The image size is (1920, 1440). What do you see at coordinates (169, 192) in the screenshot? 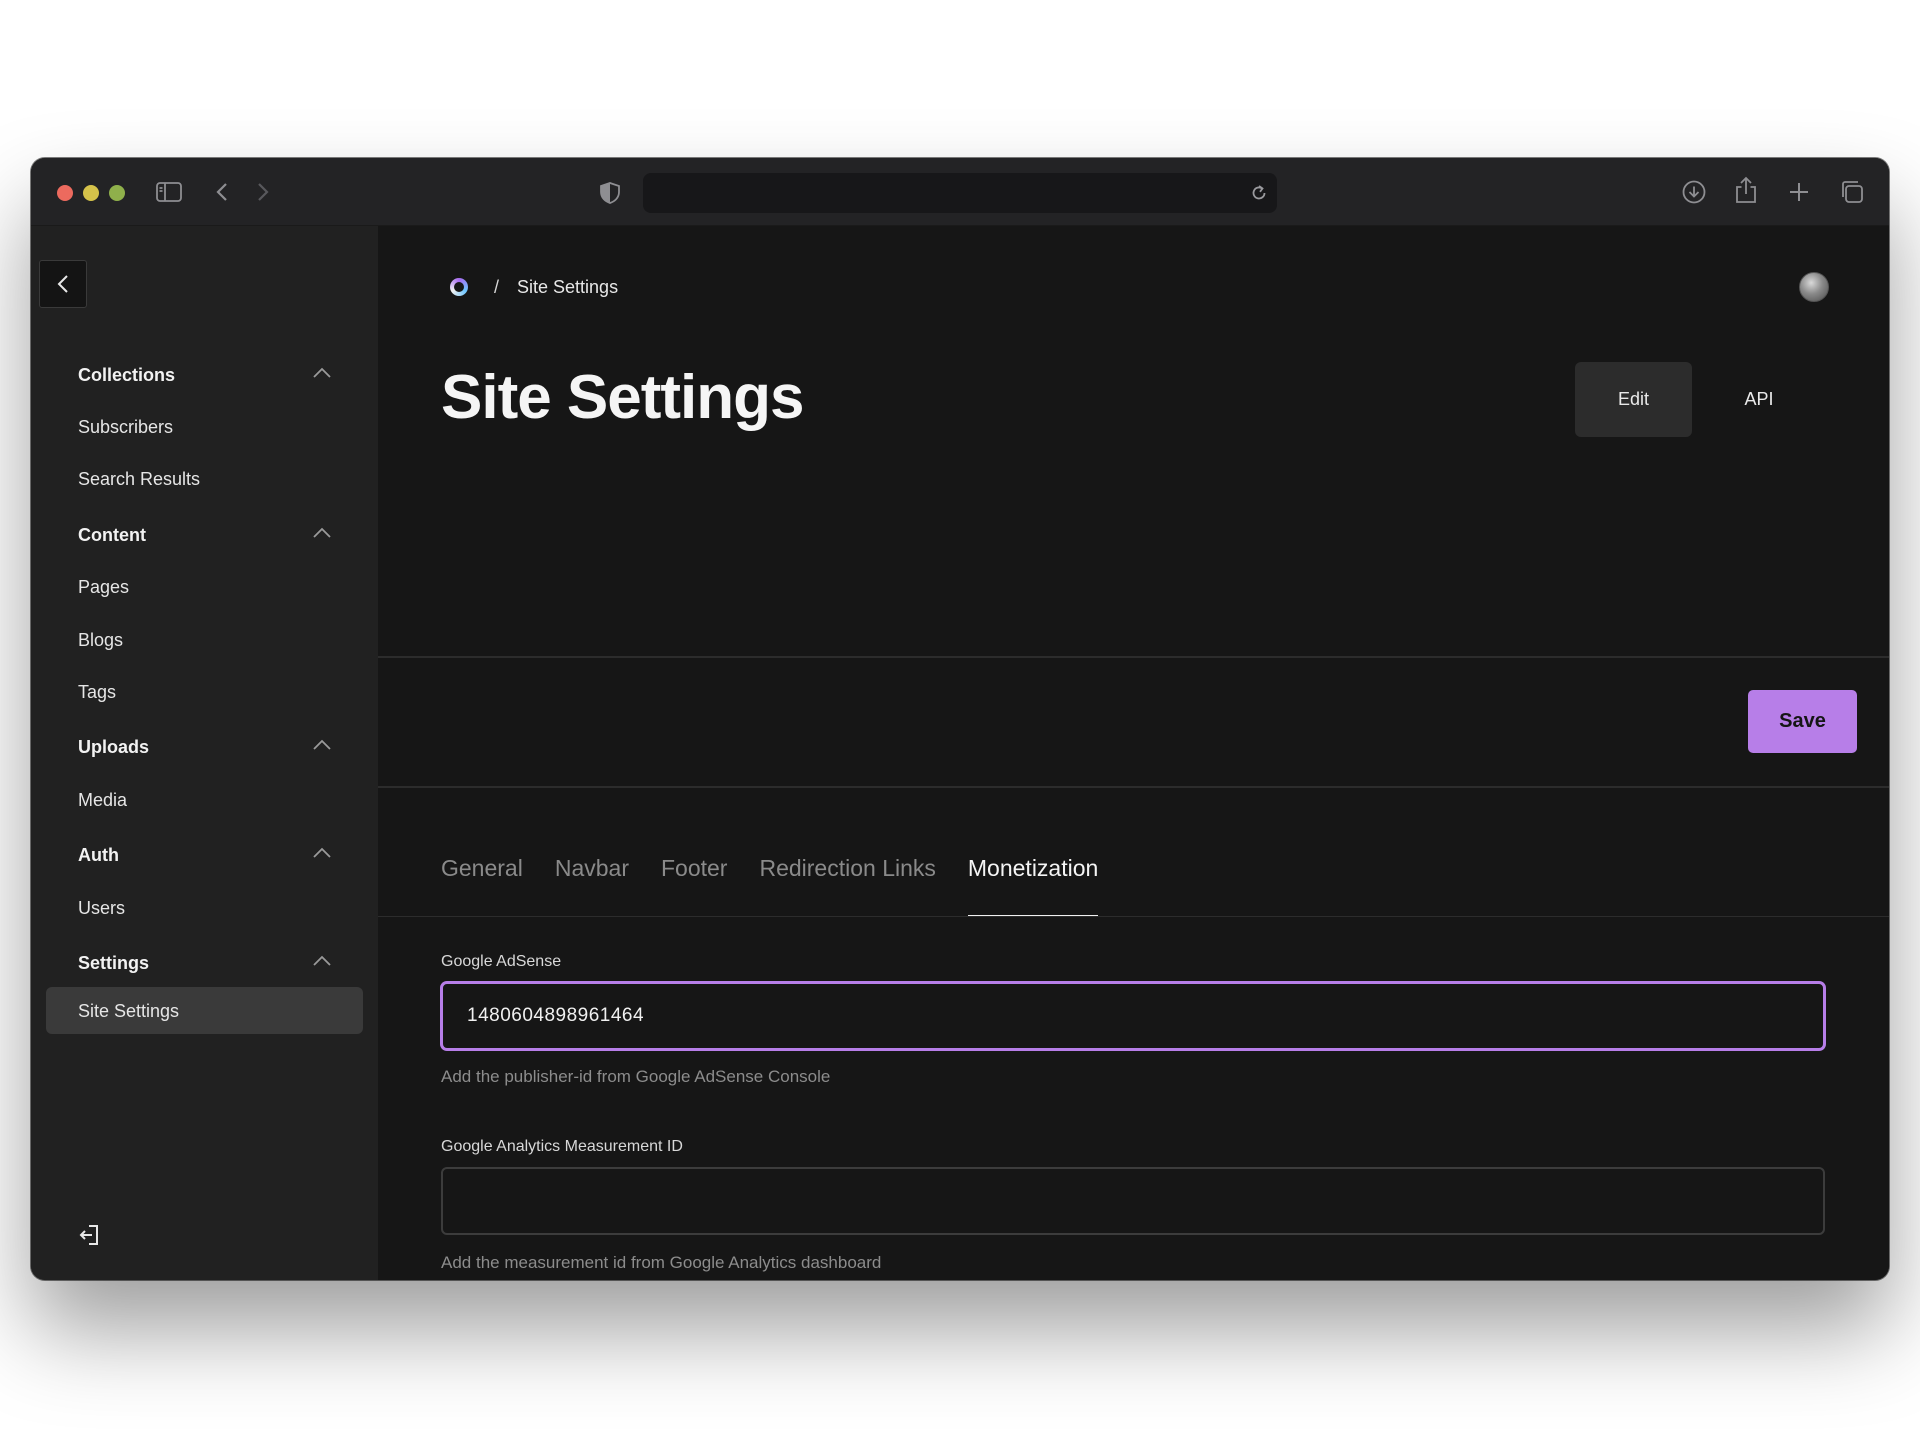
I see `sidebar-toggle-icon` at bounding box center [169, 192].